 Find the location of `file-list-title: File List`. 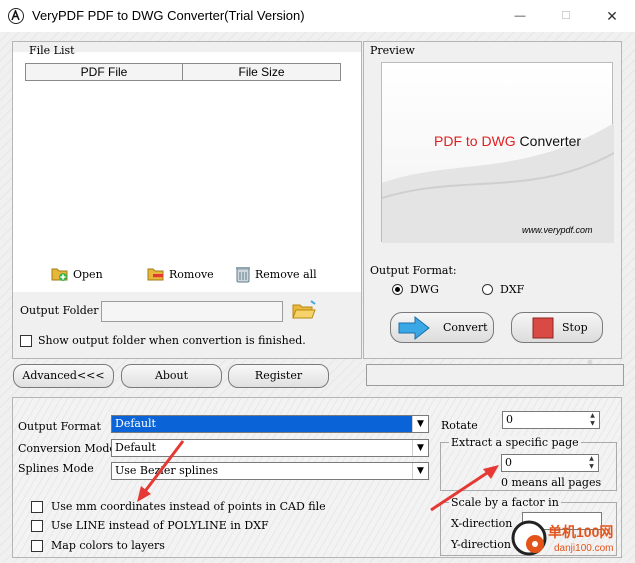

file-list-title: File List is located at coordinates (52, 50).